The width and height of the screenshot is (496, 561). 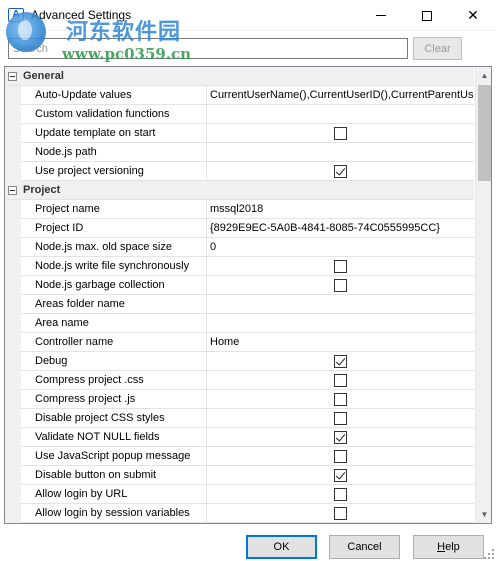 I want to click on property-name: Compress project .css, so click(x=114, y=380).